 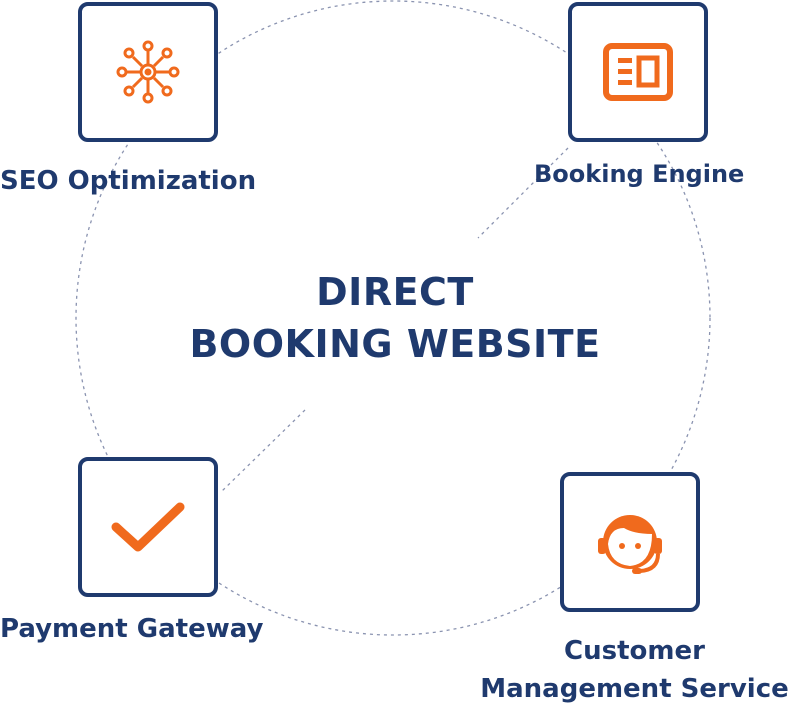 I want to click on booking-card-icon, so click(x=638, y=72).